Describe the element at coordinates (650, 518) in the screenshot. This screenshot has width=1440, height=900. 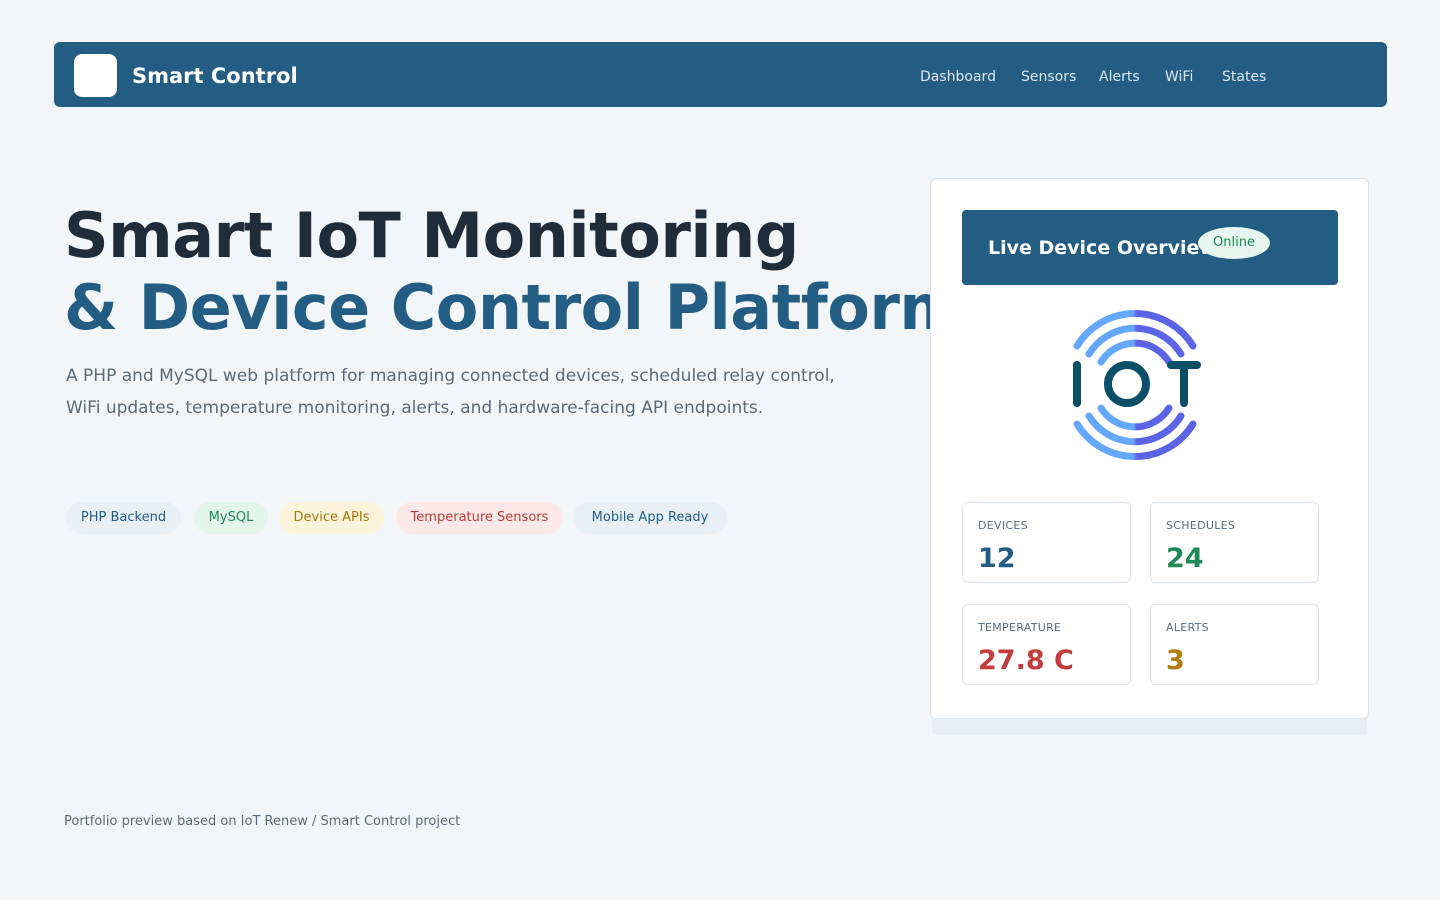
I see `tag-mobile-app-ready: Mobile App Ready` at that location.